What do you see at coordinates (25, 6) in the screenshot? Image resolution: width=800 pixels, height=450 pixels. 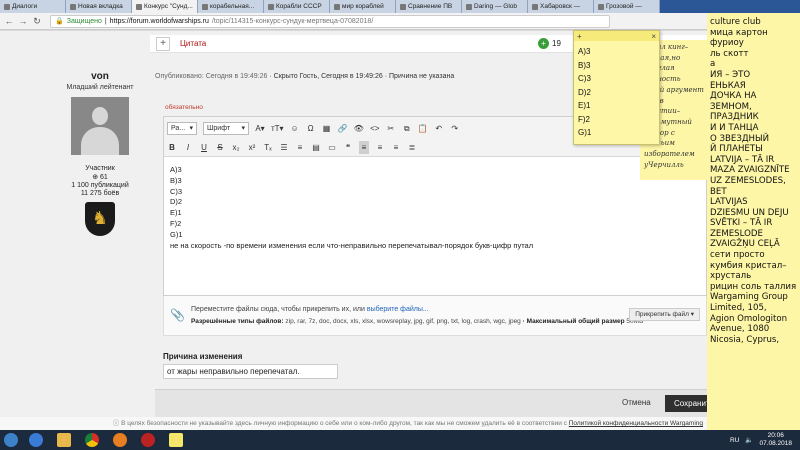 I see `tab-label: Диалоги` at bounding box center [25, 6].